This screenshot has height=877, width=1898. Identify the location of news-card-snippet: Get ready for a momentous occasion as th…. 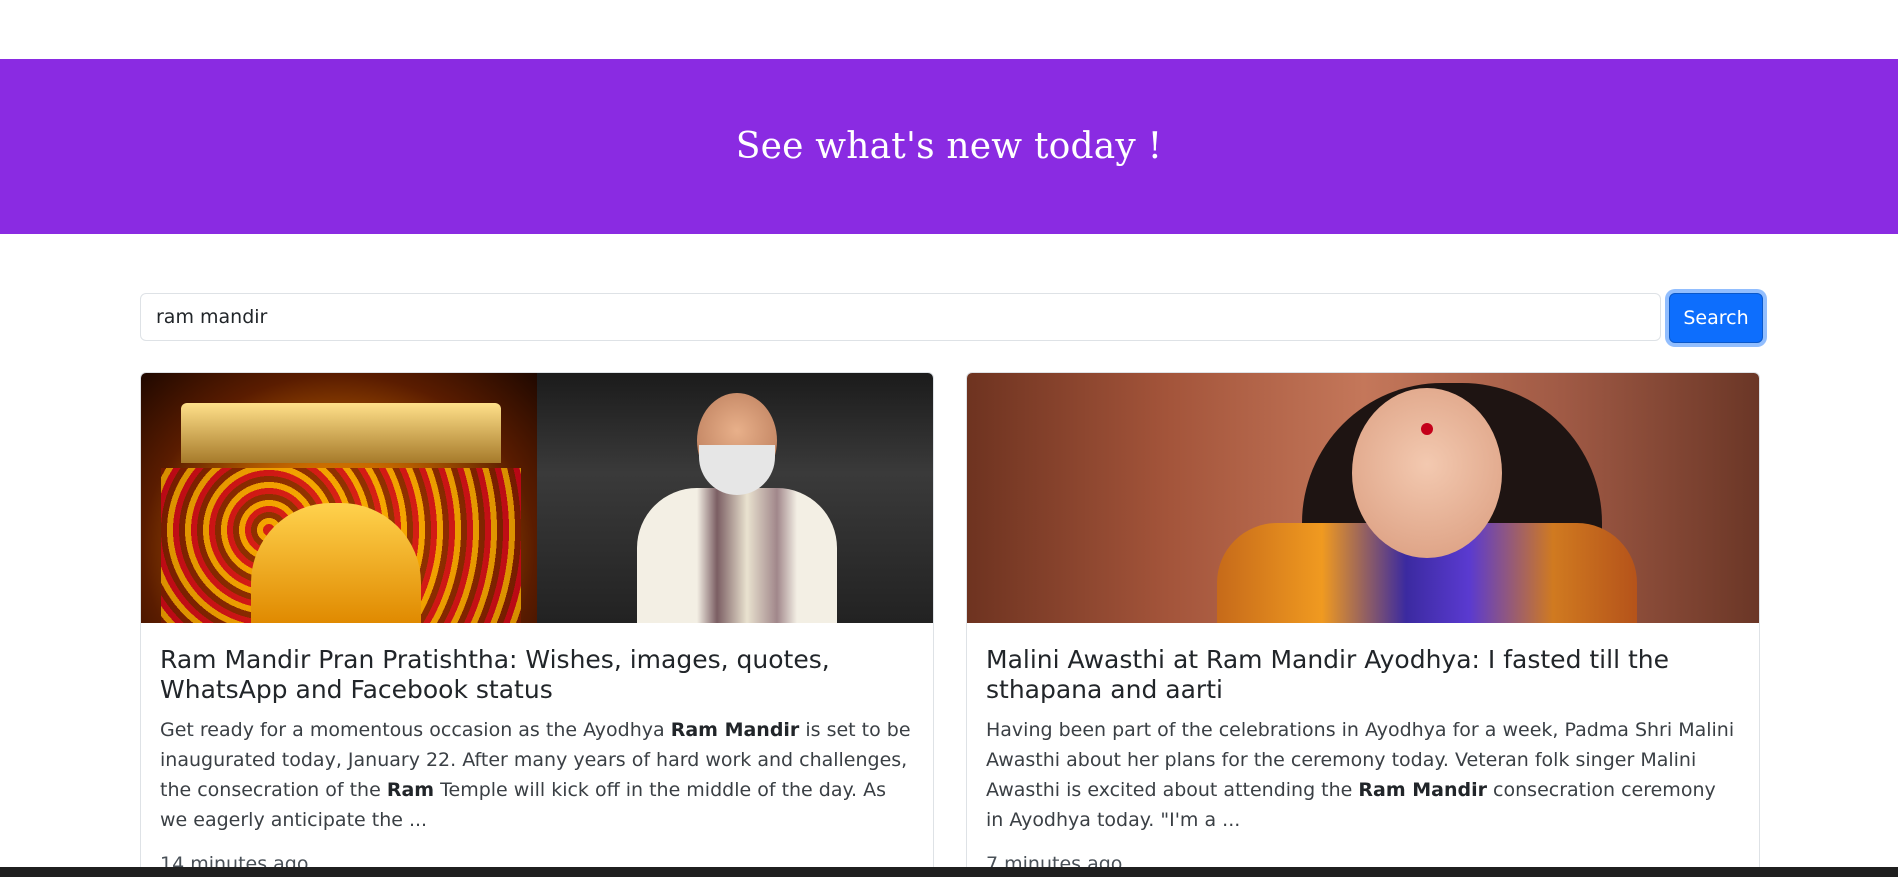
(535, 775).